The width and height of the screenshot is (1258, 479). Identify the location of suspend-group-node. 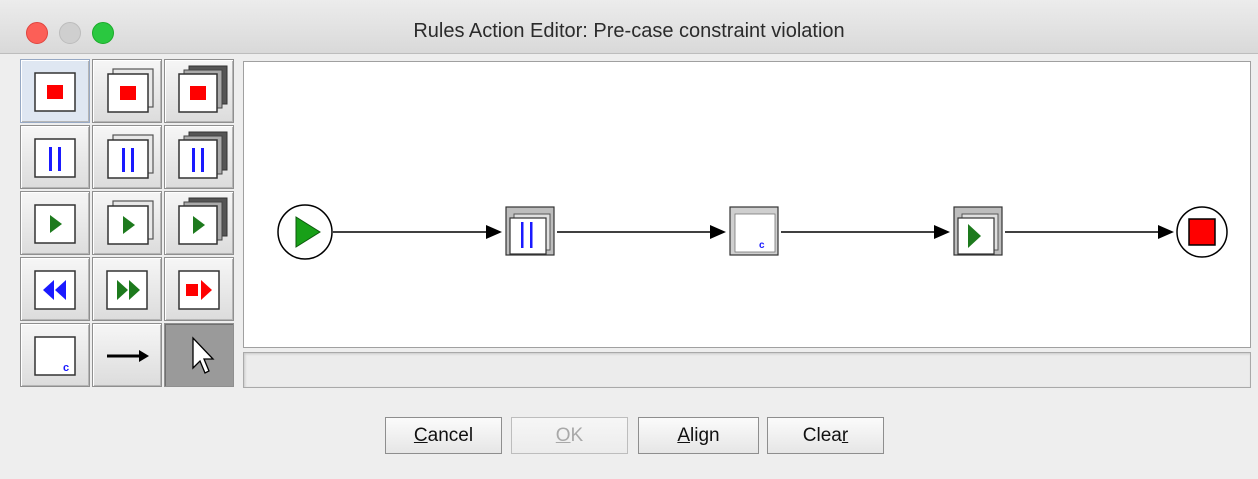
(530, 231).